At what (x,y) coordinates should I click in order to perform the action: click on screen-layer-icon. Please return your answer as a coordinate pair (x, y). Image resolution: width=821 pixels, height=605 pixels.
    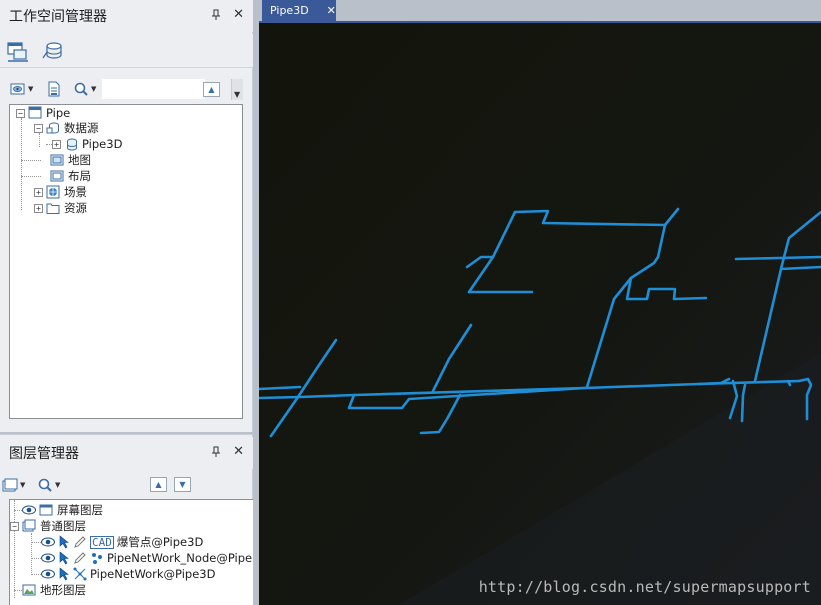
    Looking at the image, I should click on (46, 510).